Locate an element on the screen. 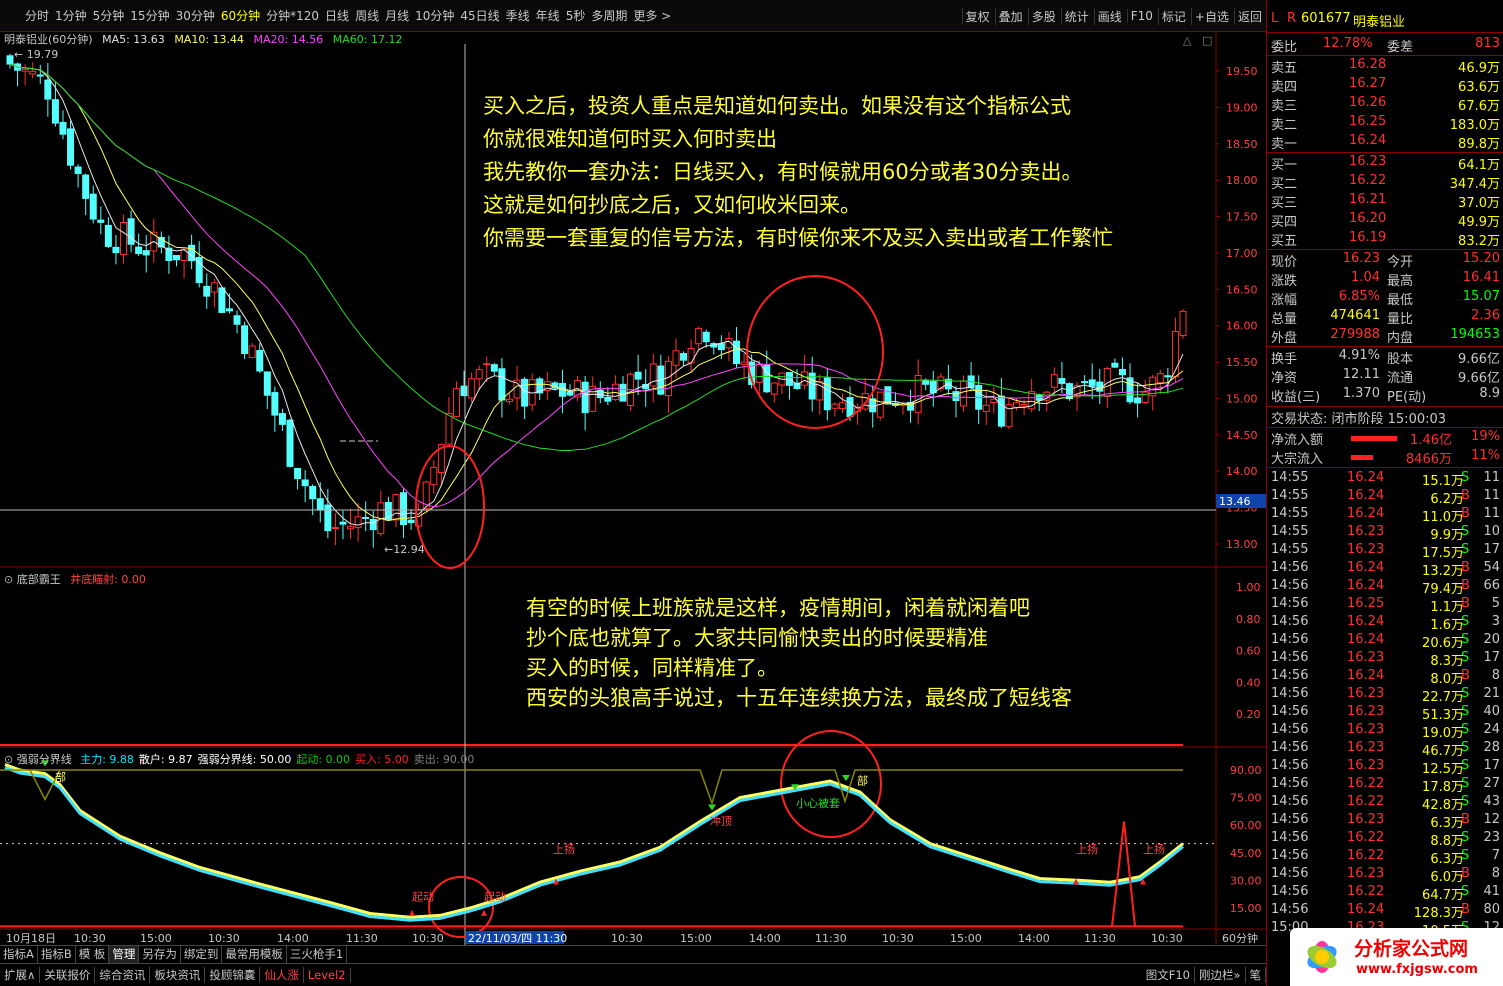 The width and height of the screenshot is (1503, 986). note-line: 抄个底也就算了。大家共同愉快卖出的时候要精准 is located at coordinates (757, 638).